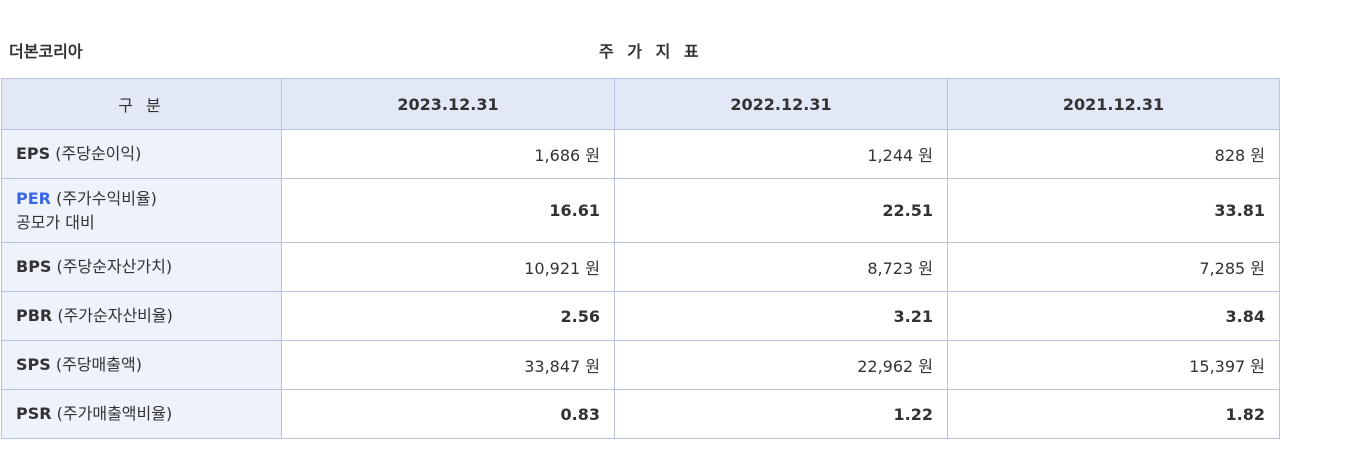  I want to click on table-cell: 828 원, so click(1113, 154).